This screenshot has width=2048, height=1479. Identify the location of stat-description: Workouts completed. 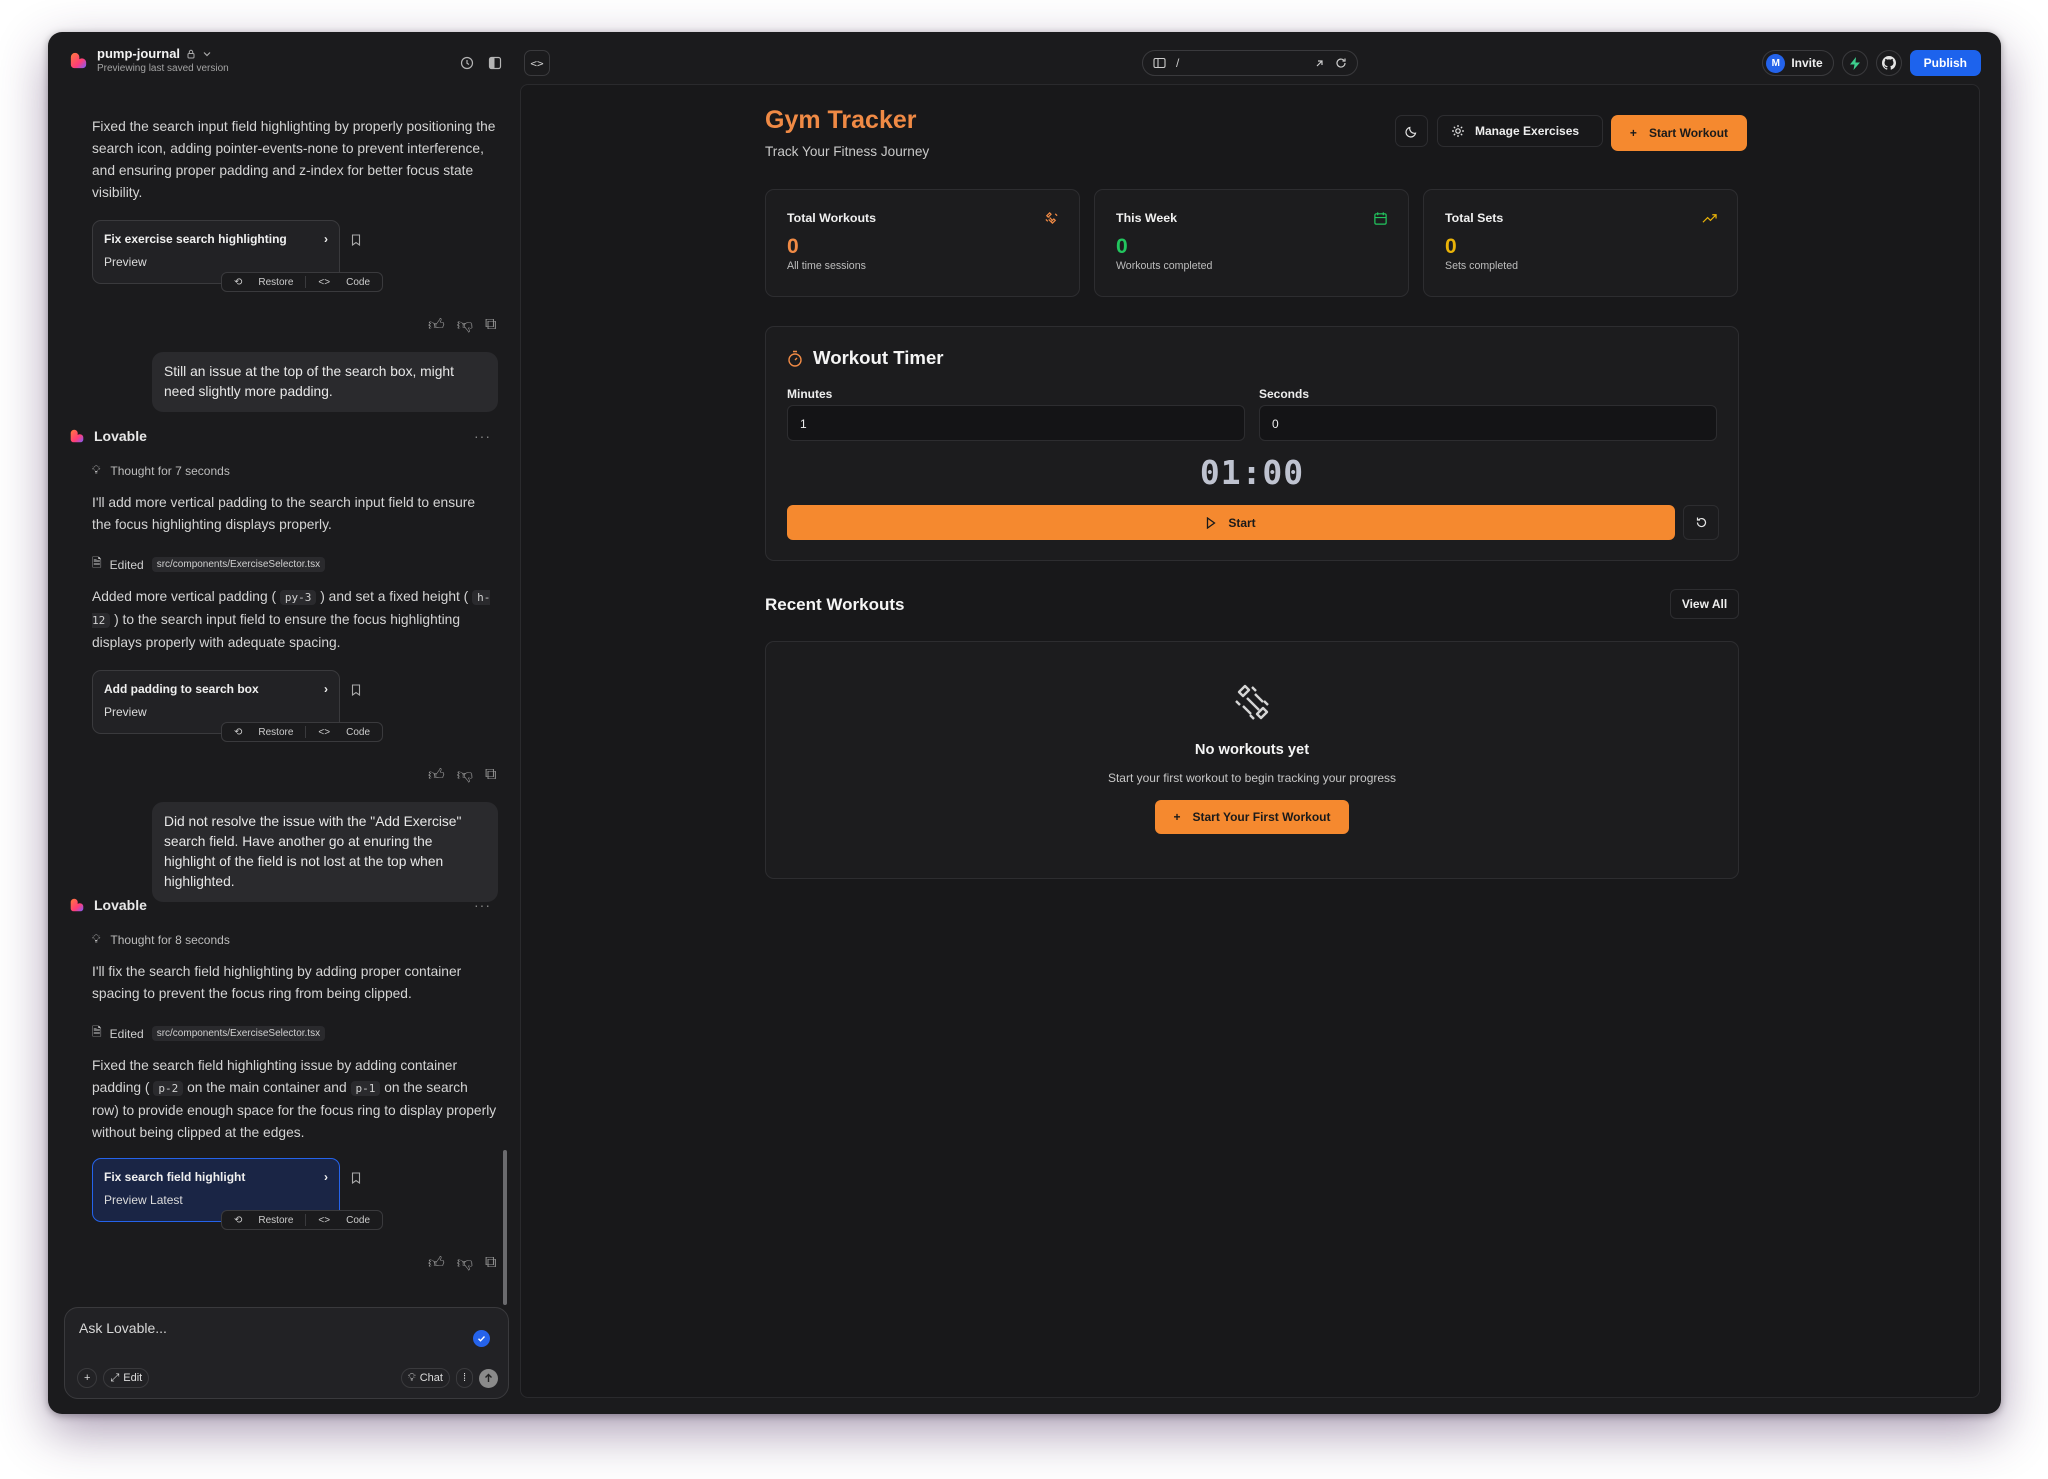
(1164, 266).